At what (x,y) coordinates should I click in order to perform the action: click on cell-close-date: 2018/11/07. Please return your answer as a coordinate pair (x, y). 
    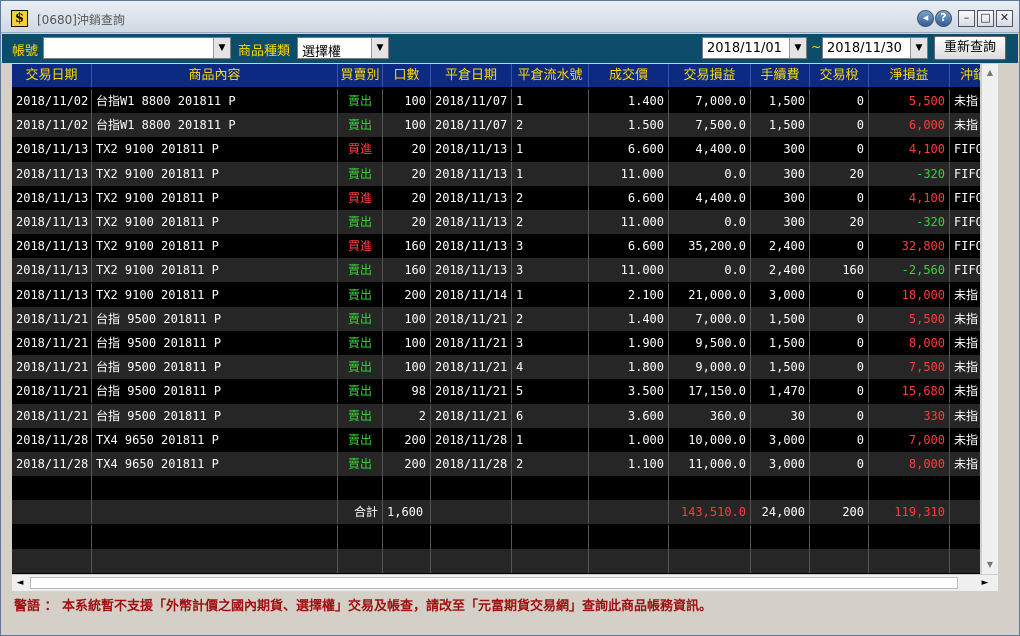
    Looking at the image, I should click on (471, 101).